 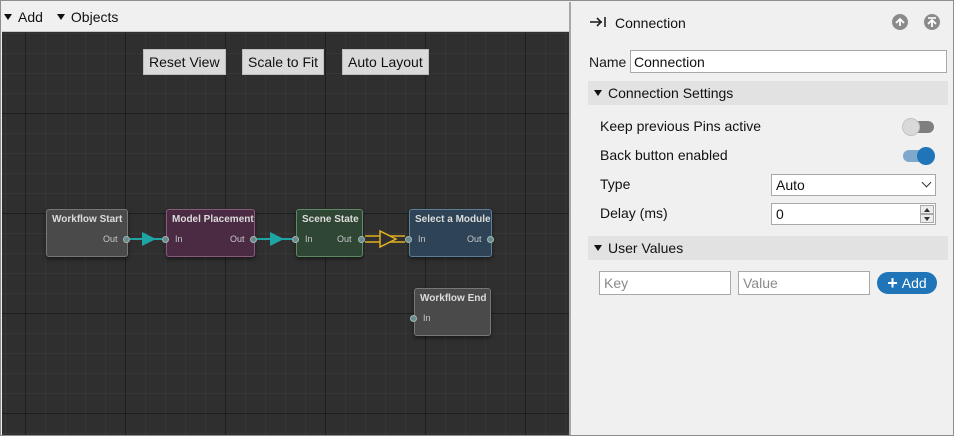 What do you see at coordinates (146, 239) in the screenshot?
I see `link-start-to-model` at bounding box center [146, 239].